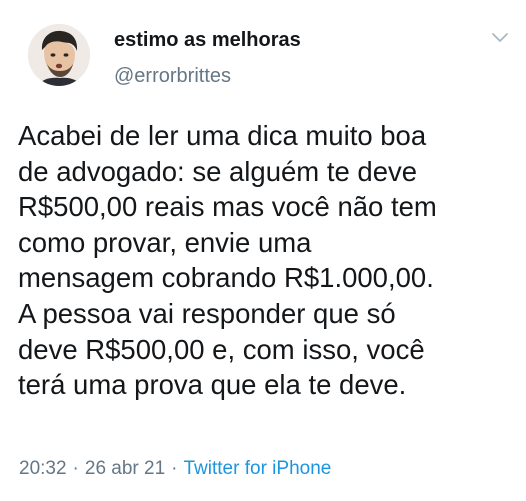 The height and width of the screenshot is (501, 526). I want to click on tweet-source-link: Twitter for iPhone, so click(258, 468).